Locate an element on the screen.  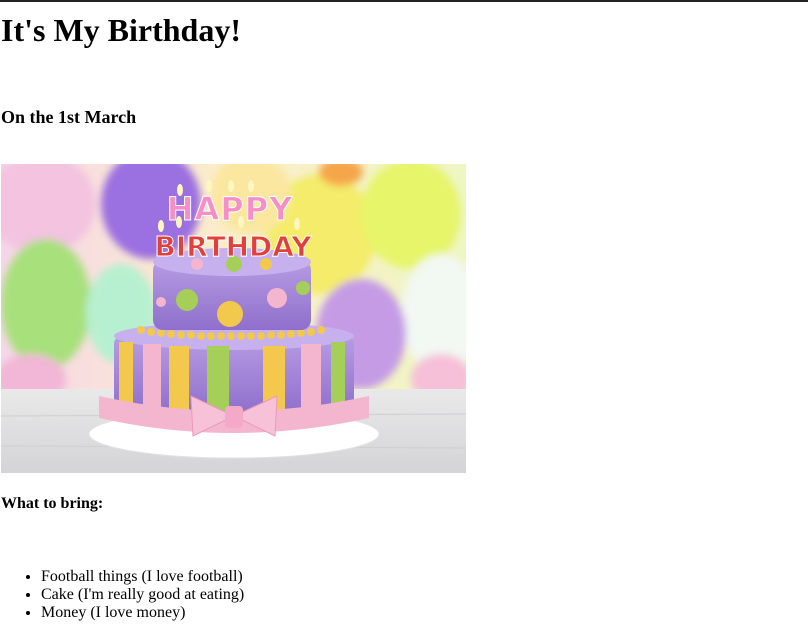
date-heading: On the 1st March is located at coordinates (69, 117).